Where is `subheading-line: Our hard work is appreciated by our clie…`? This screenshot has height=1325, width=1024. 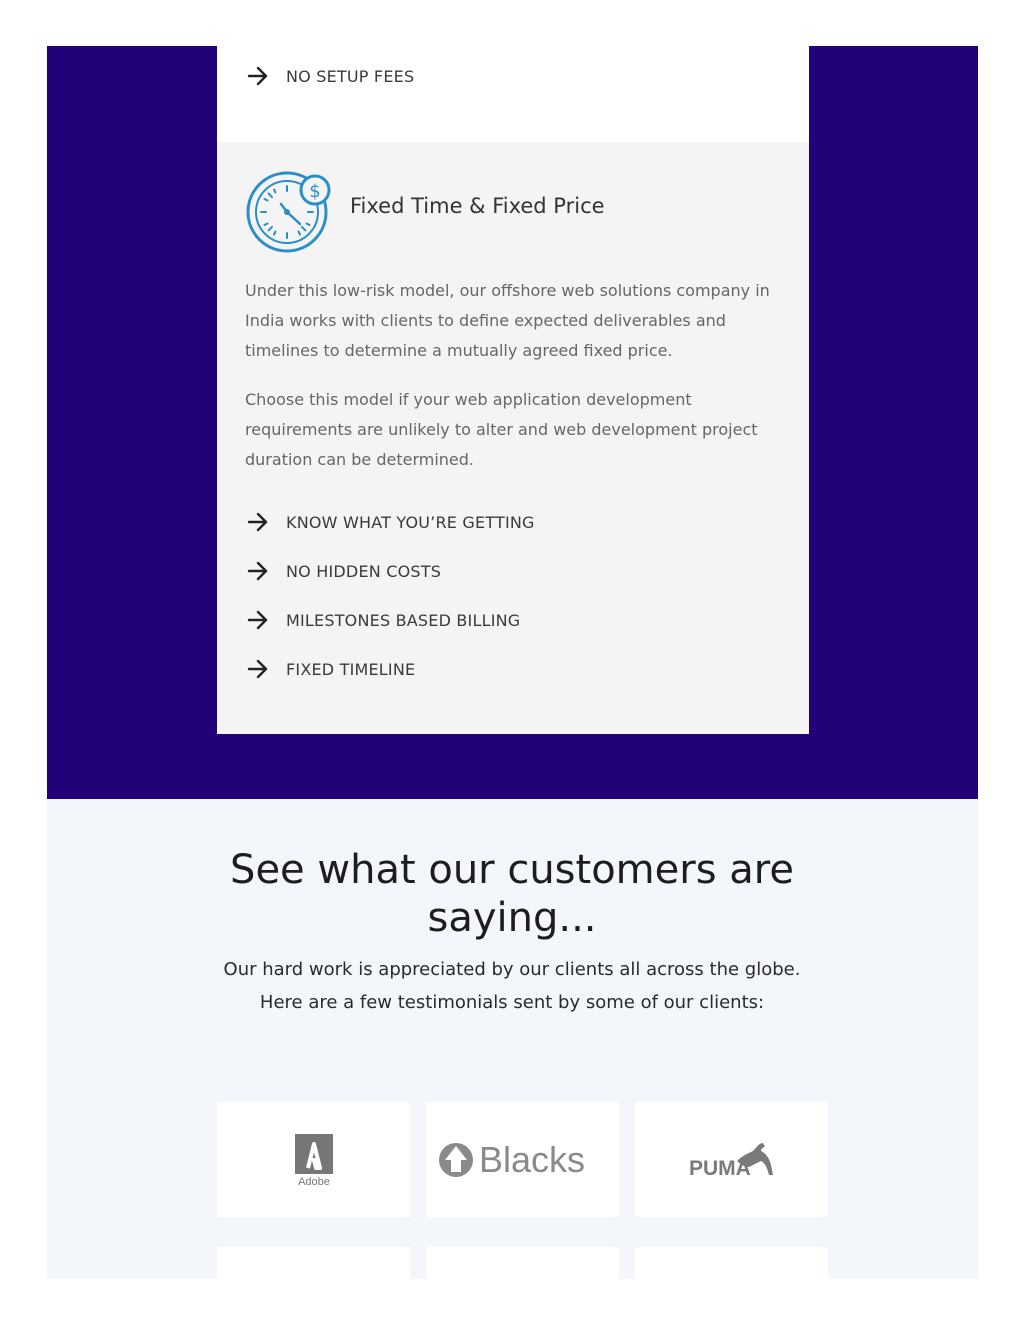
subheading-line: Our hard work is appreciated by our clie… is located at coordinates (512, 969).